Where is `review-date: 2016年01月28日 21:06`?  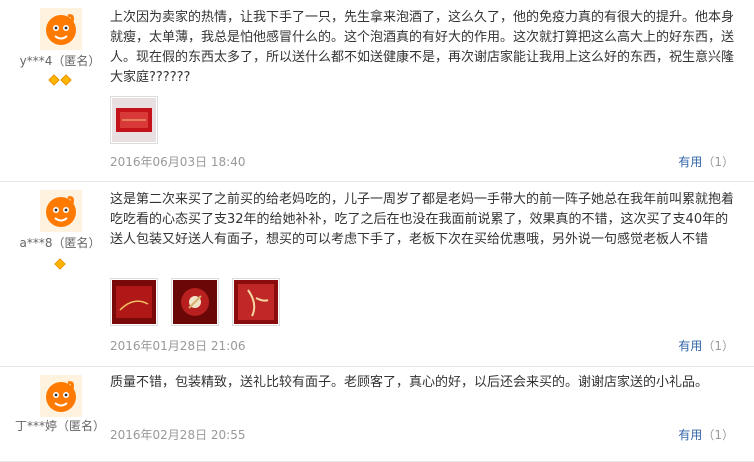 review-date: 2016年01月28日 21:06 is located at coordinates (178, 346).